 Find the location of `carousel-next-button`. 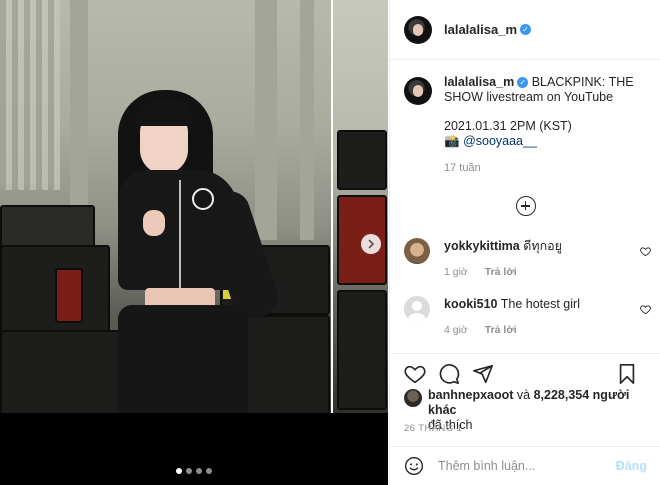

carousel-next-button is located at coordinates (371, 244).